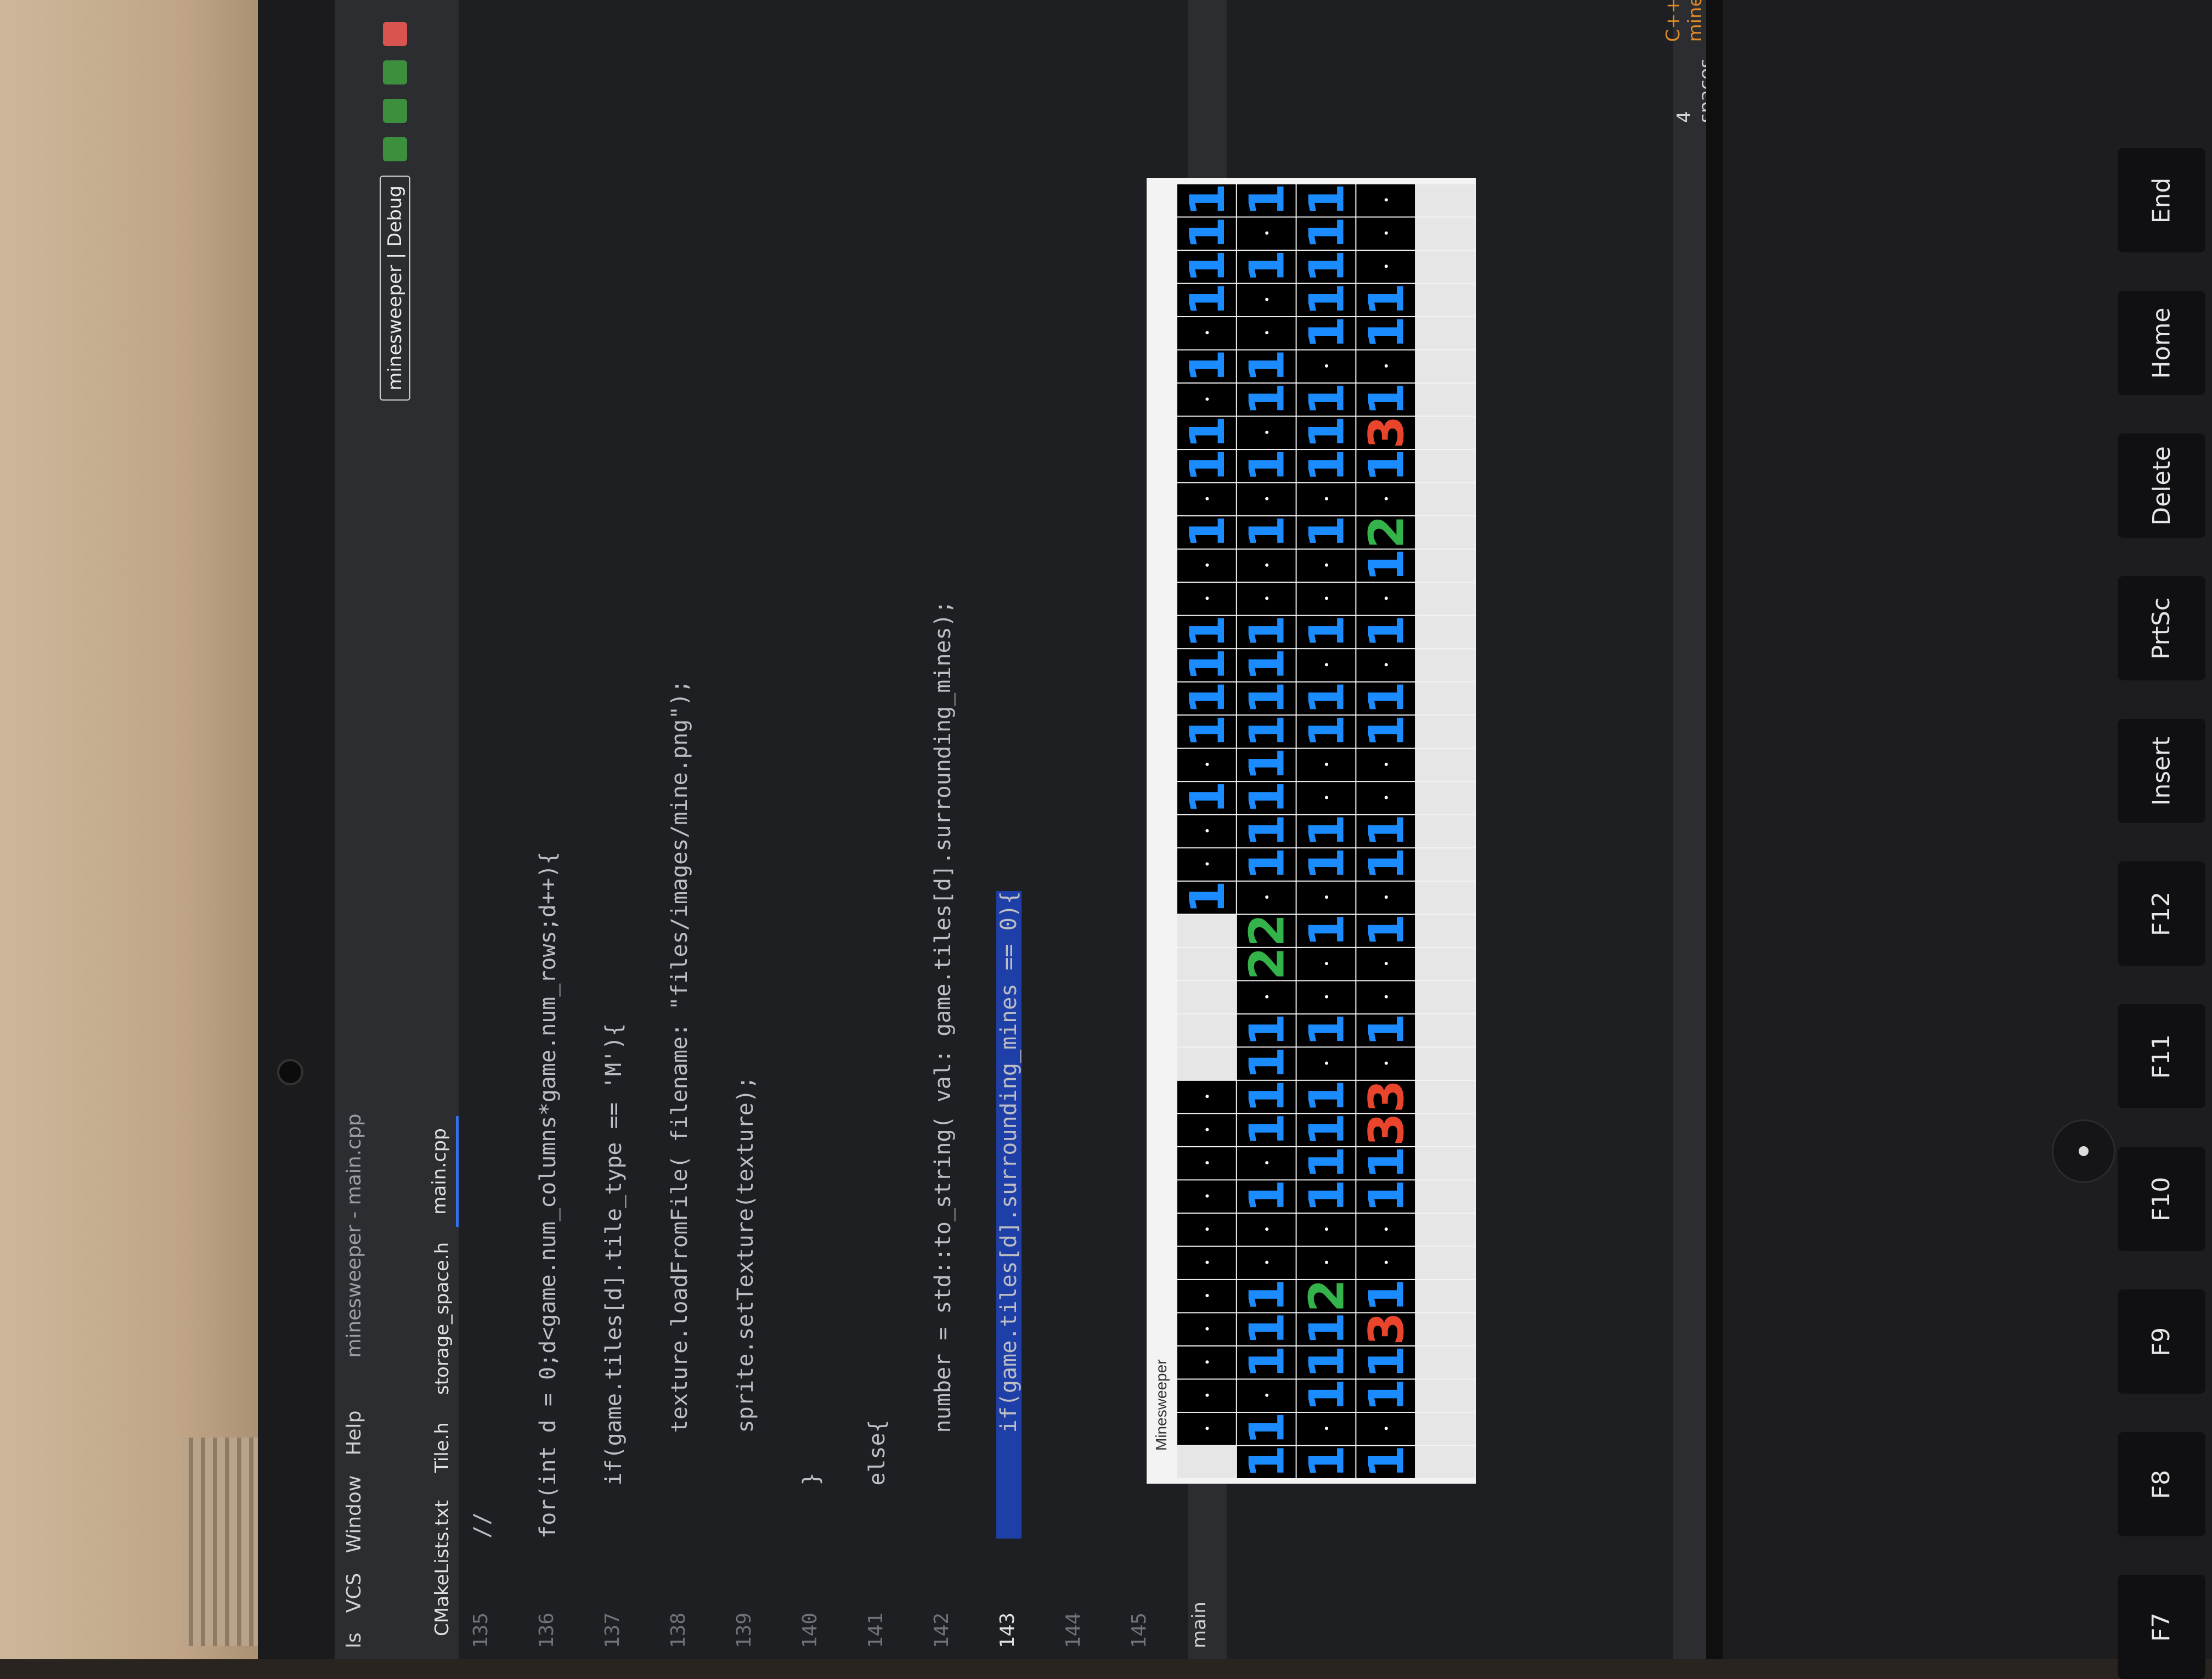 The height and width of the screenshot is (1679, 2212). What do you see at coordinates (395, 111) in the screenshot?
I see `debug-icon` at bounding box center [395, 111].